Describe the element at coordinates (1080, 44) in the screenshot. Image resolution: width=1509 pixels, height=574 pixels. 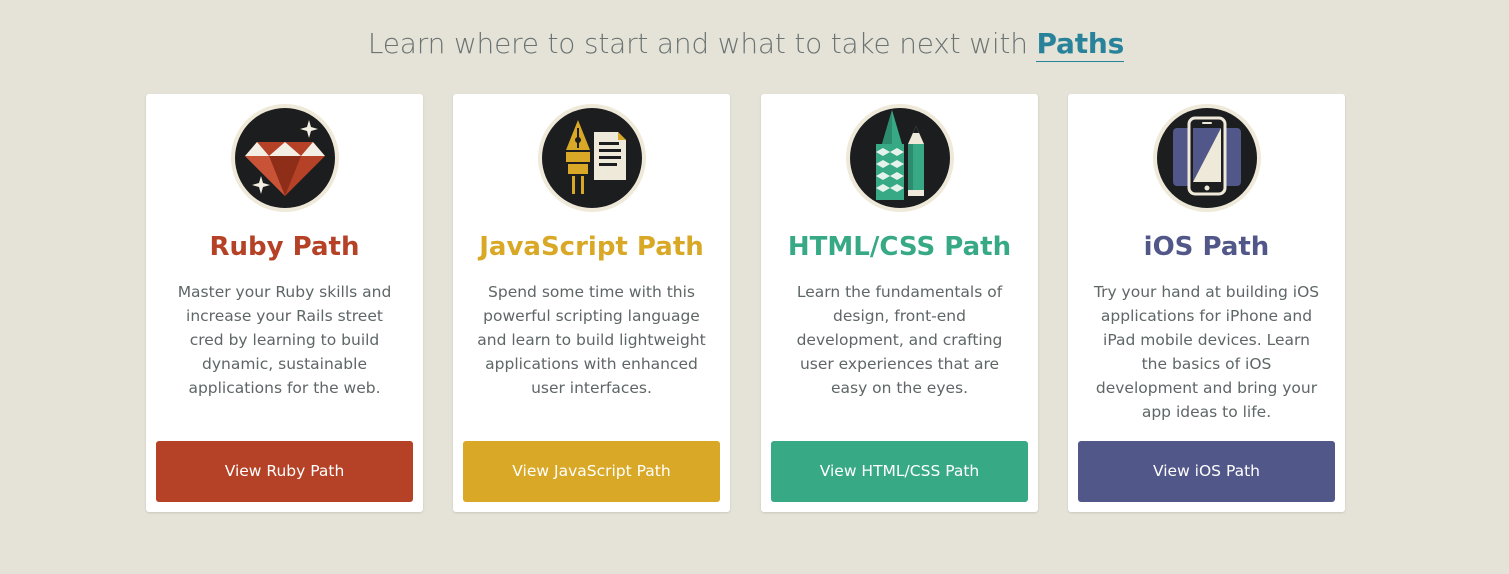
I see `paths-link: Paths` at that location.